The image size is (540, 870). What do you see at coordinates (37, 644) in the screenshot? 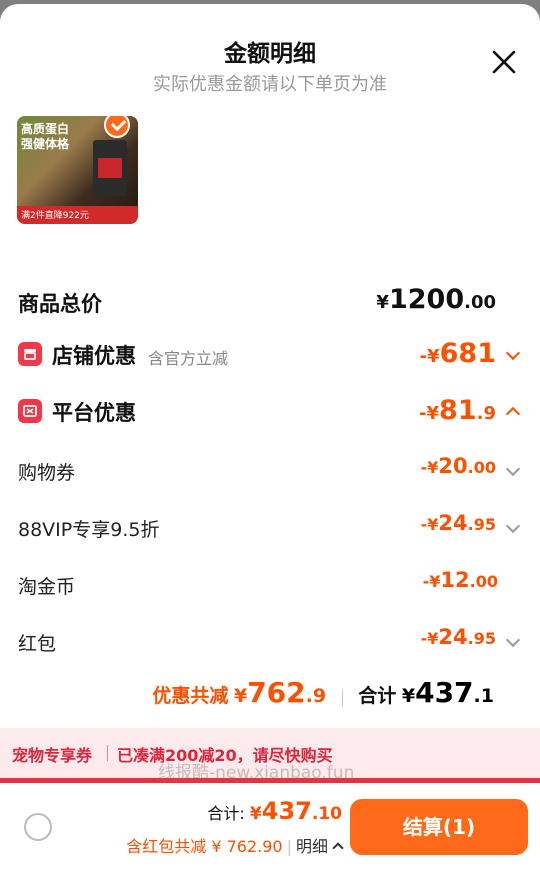
I see `hongbao-label: 红包` at bounding box center [37, 644].